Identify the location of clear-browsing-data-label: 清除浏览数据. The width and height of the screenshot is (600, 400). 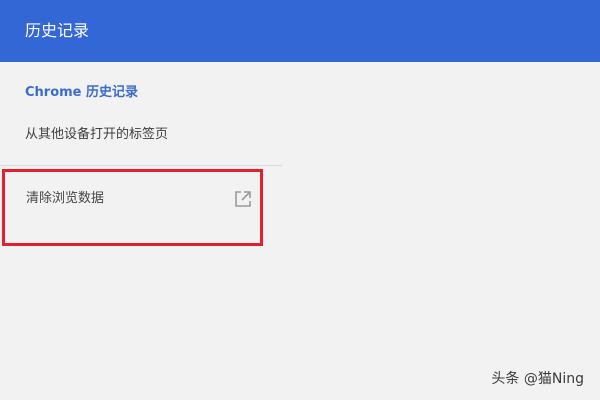
(65, 198).